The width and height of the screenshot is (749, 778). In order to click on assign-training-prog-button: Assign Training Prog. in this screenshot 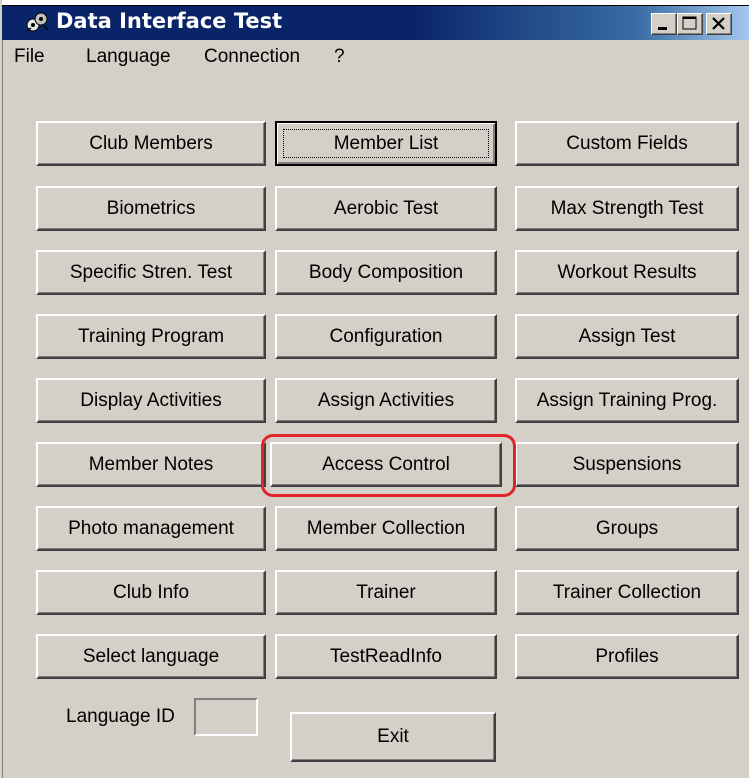, I will do `click(627, 400)`.